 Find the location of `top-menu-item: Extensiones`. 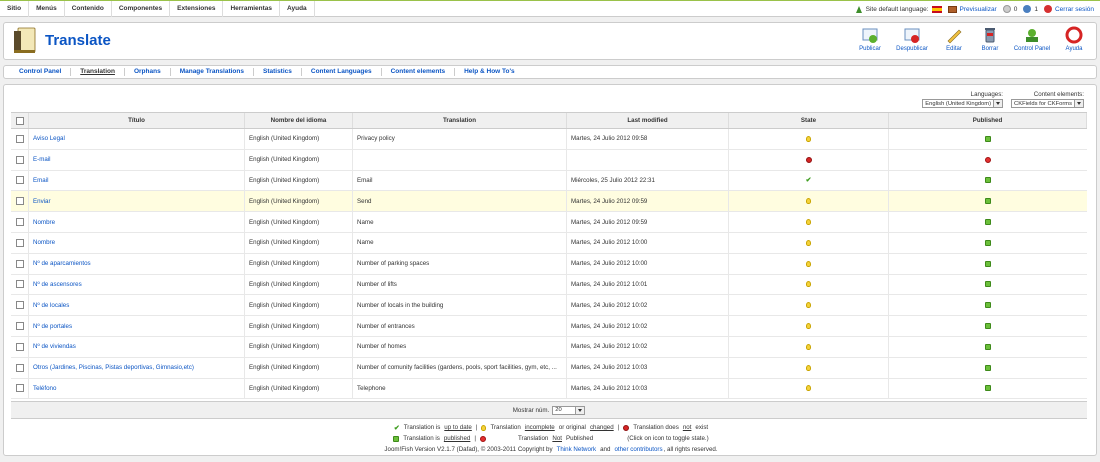

top-menu-item: Extensiones is located at coordinates (197, 9).